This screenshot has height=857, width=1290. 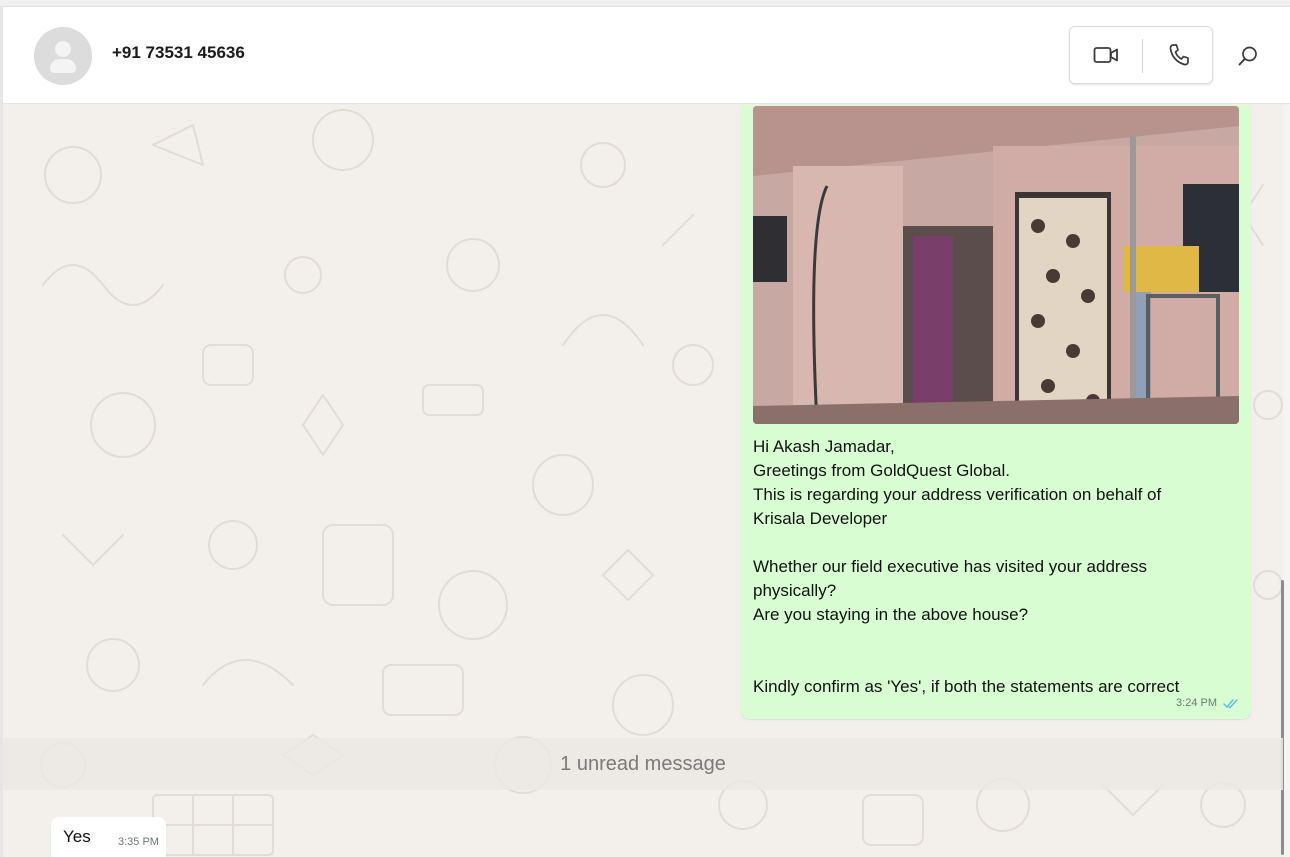 I want to click on house-photo-illustration, so click(x=996, y=265).